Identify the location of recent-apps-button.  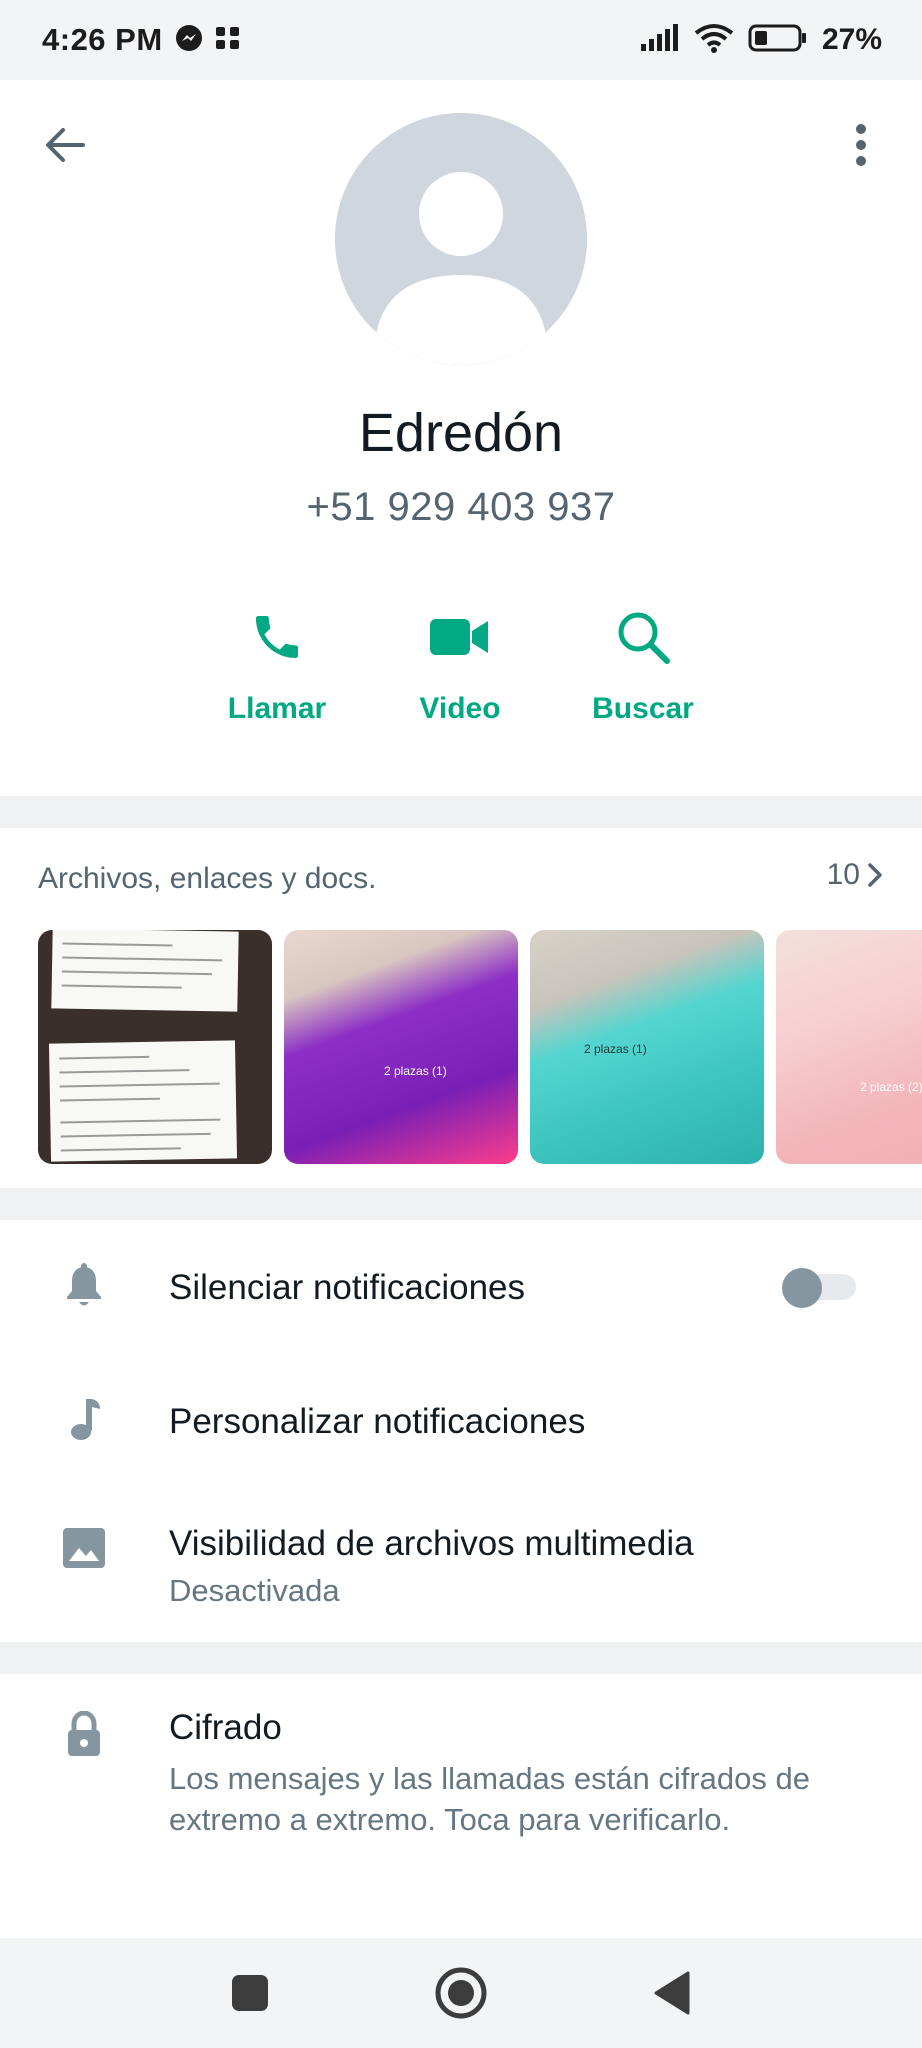
(250, 1993).